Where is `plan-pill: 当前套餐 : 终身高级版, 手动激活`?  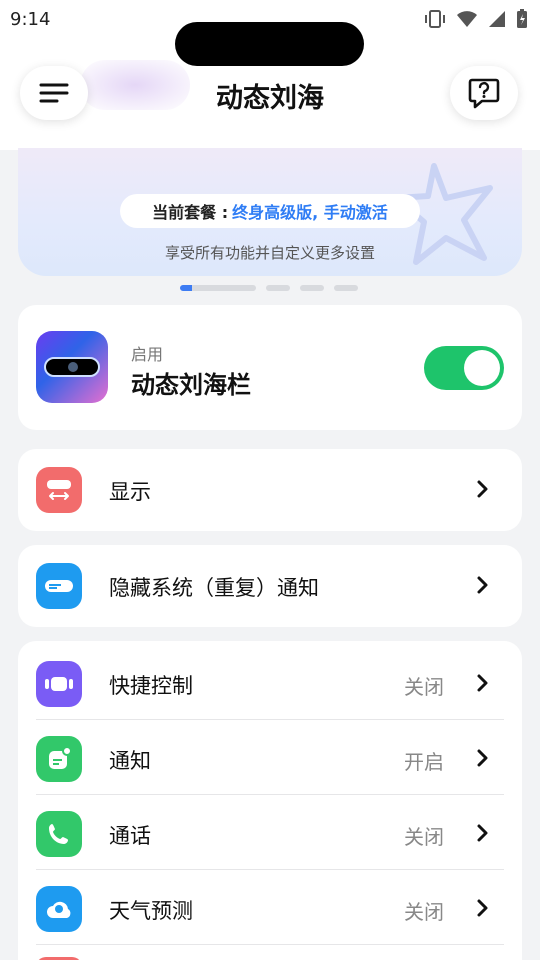 plan-pill: 当前套餐 : 终身高级版, 手动激活 is located at coordinates (270, 211).